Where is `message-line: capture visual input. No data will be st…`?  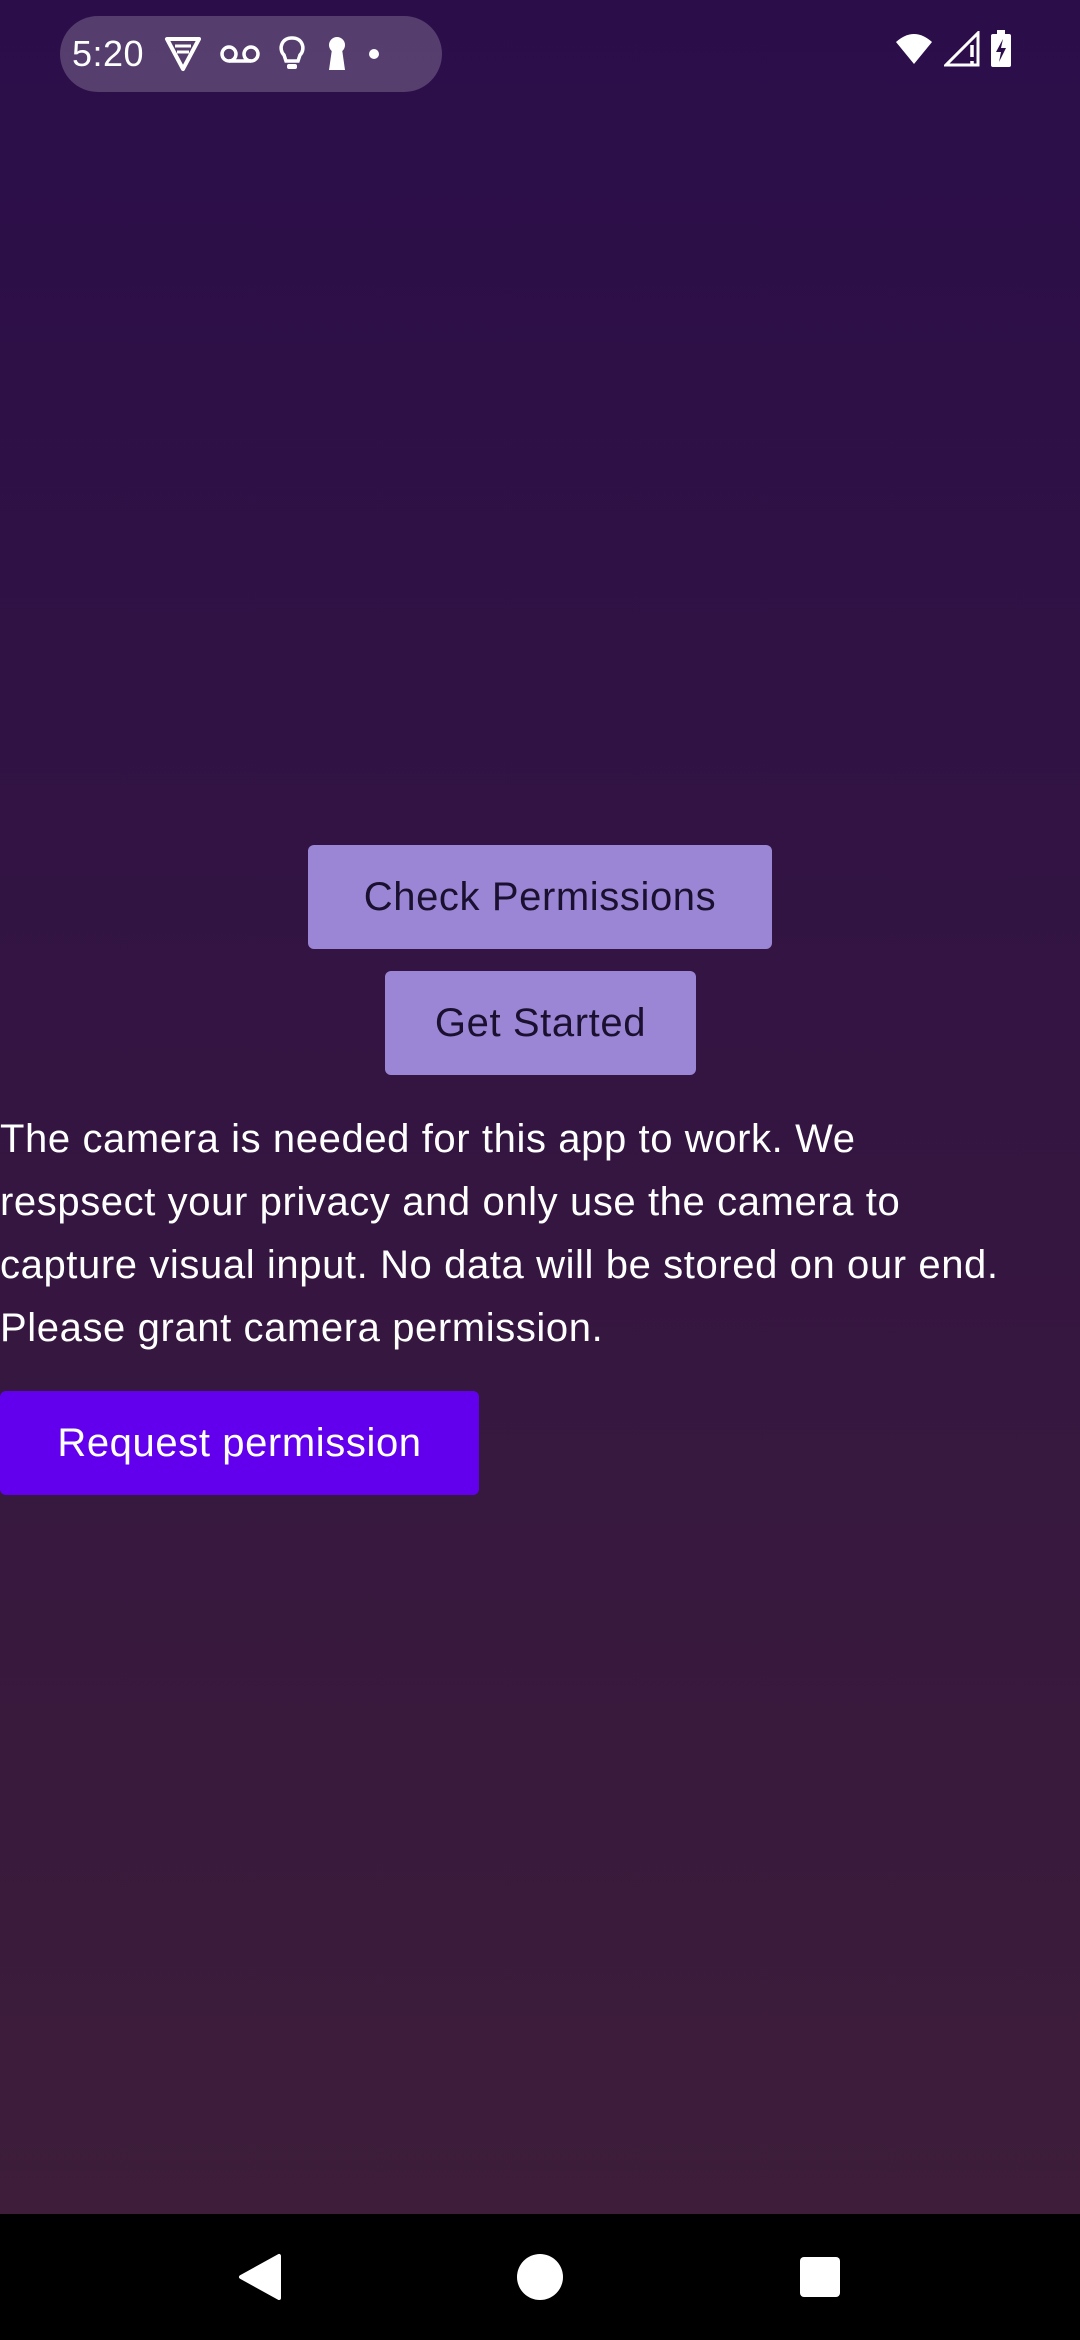 message-line: capture visual input. No data will be st… is located at coordinates (499, 1265).